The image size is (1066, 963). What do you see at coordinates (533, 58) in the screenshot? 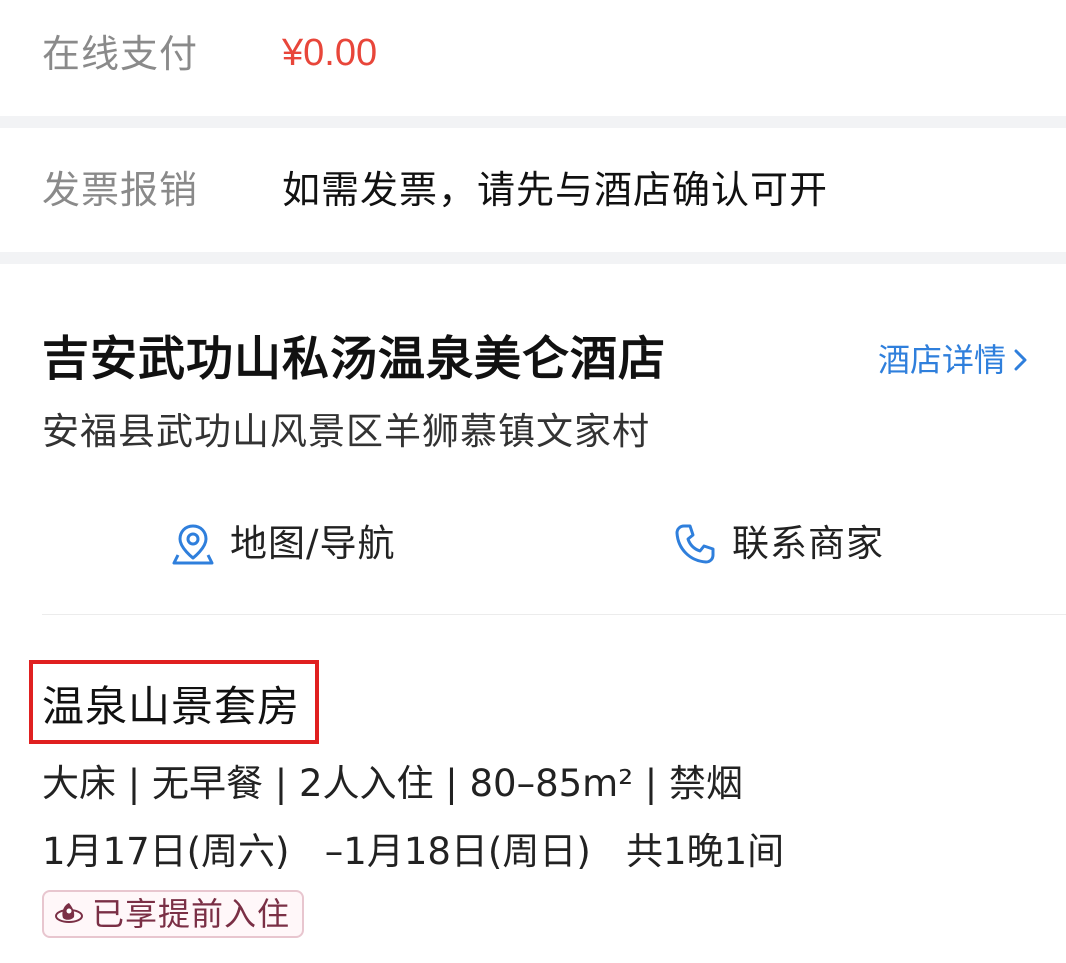
I see `payment-card: 在线支付 ¥0.00` at bounding box center [533, 58].